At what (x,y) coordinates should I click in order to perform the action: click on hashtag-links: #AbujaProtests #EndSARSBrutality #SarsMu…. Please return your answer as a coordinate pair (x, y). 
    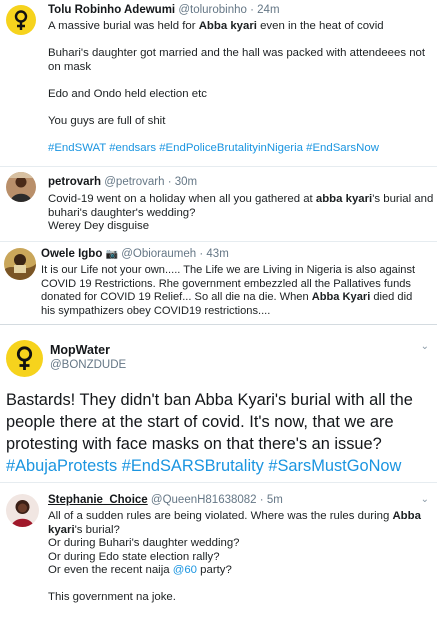
    Looking at the image, I should click on (220, 466).